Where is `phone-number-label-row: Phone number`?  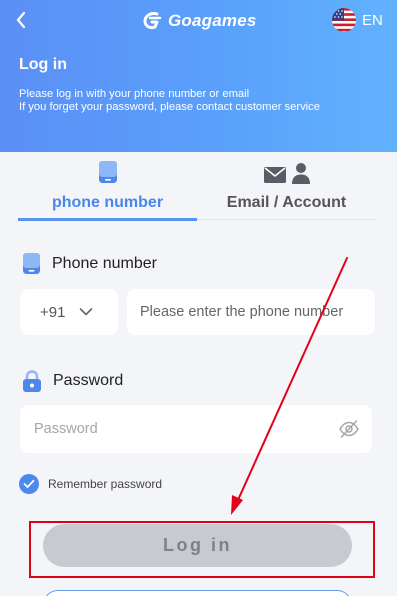
phone-number-label-row: Phone number is located at coordinates (89, 263).